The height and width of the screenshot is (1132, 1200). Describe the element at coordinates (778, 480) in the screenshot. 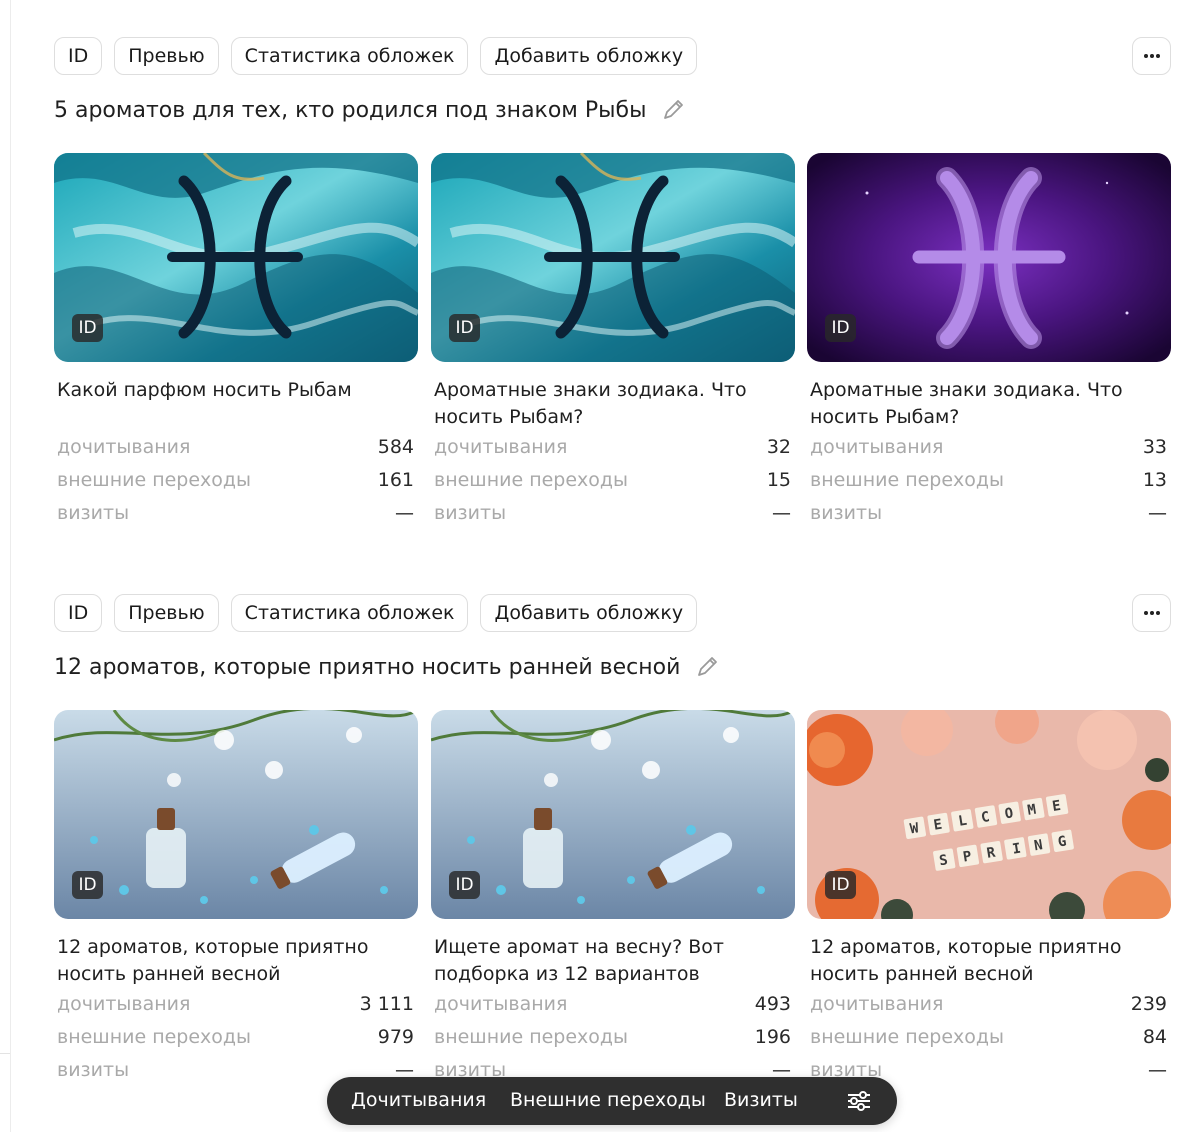

I see `stat-value: 15` at that location.